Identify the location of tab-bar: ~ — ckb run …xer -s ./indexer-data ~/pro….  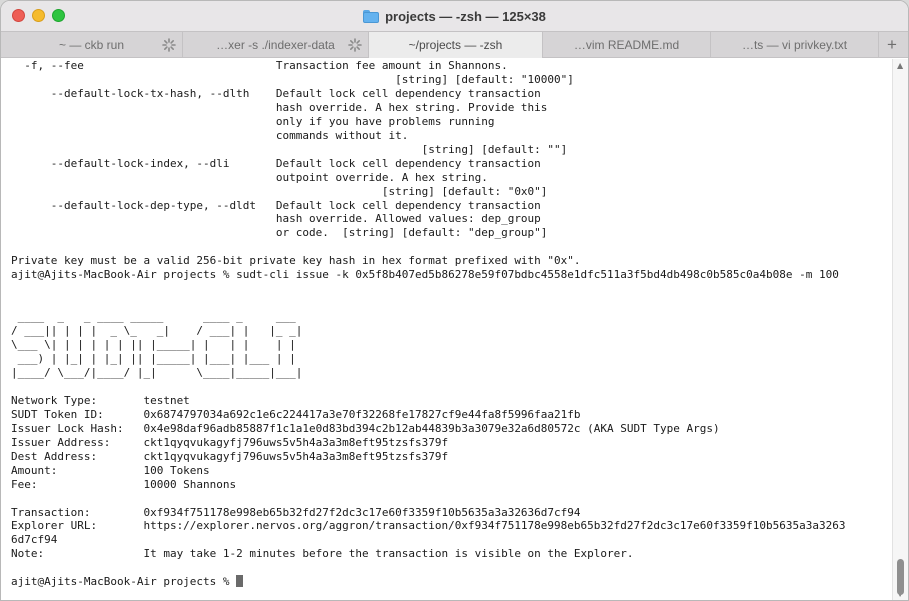
(454, 44).